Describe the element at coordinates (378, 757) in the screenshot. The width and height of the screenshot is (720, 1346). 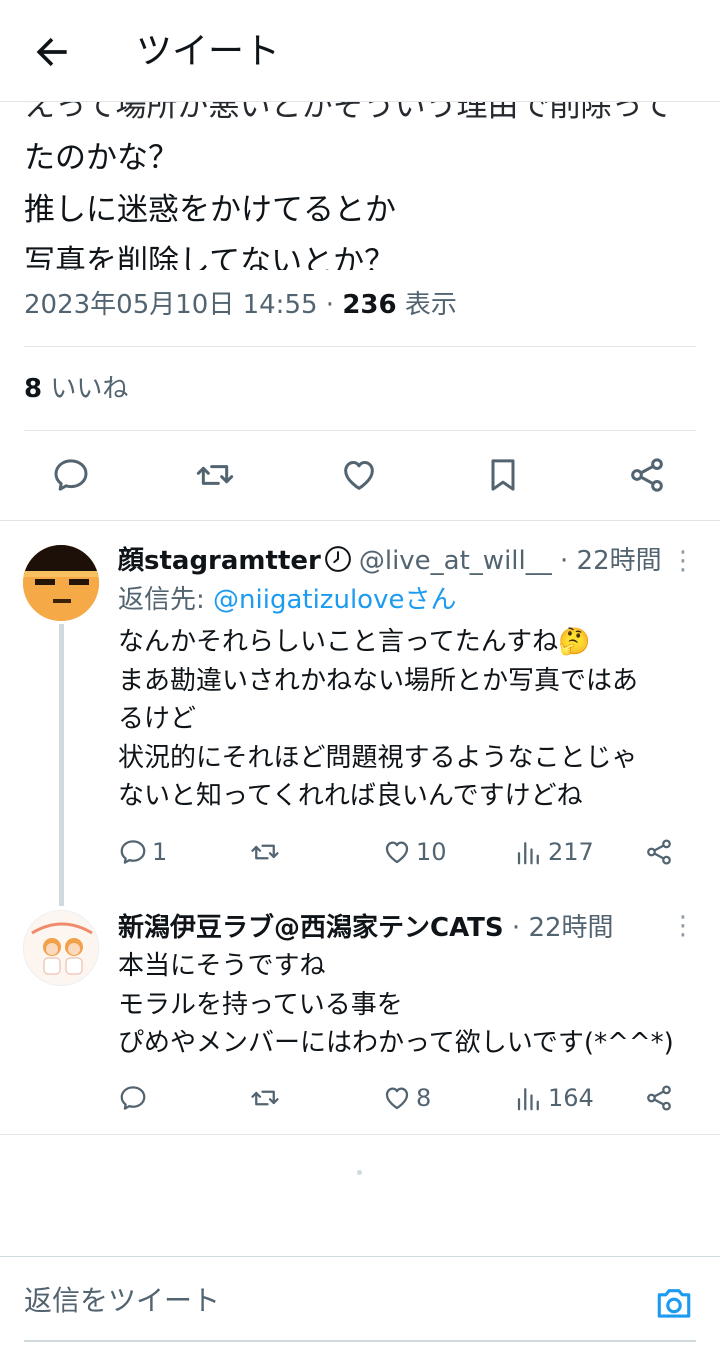
I see `reply-text-line: 状況的にそれほど問題視するようなことじゃ` at that location.